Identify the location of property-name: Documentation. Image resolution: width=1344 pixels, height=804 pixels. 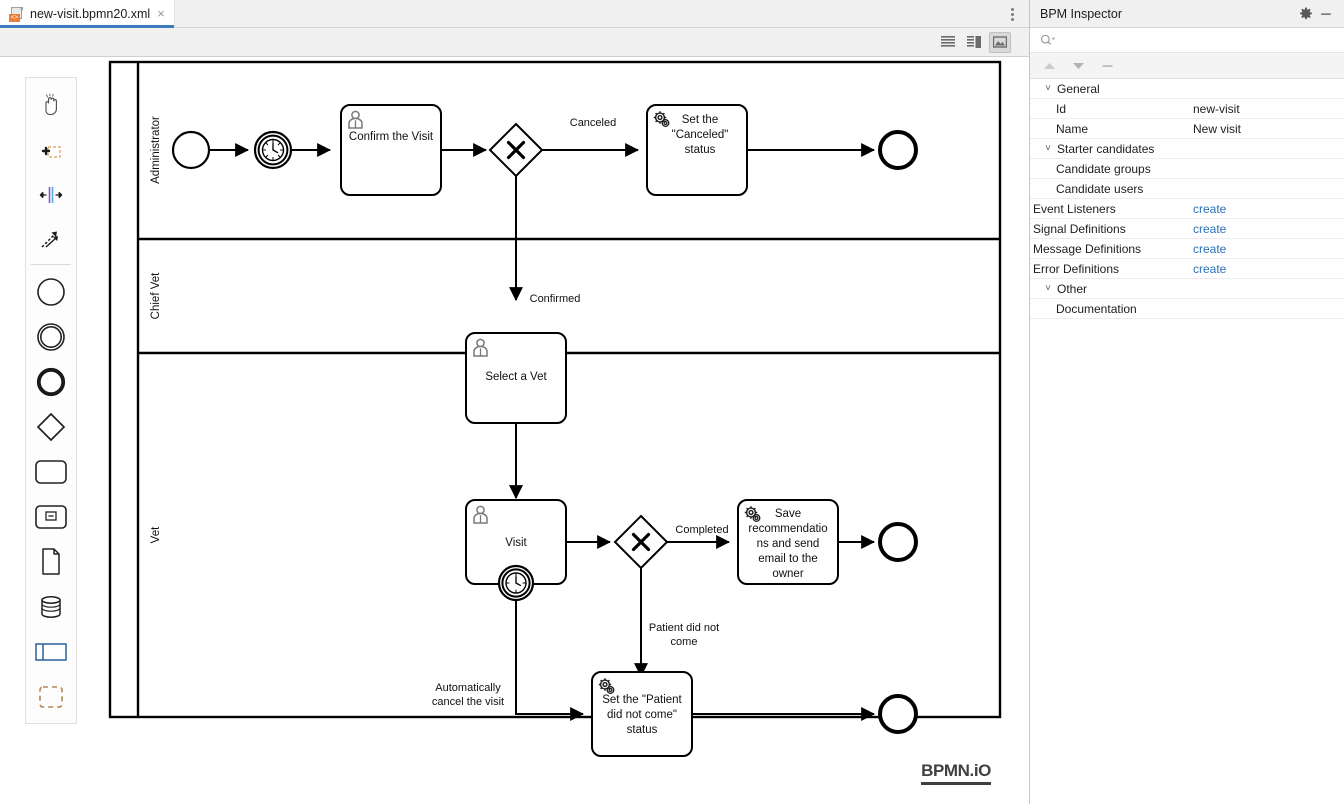
(1096, 308).